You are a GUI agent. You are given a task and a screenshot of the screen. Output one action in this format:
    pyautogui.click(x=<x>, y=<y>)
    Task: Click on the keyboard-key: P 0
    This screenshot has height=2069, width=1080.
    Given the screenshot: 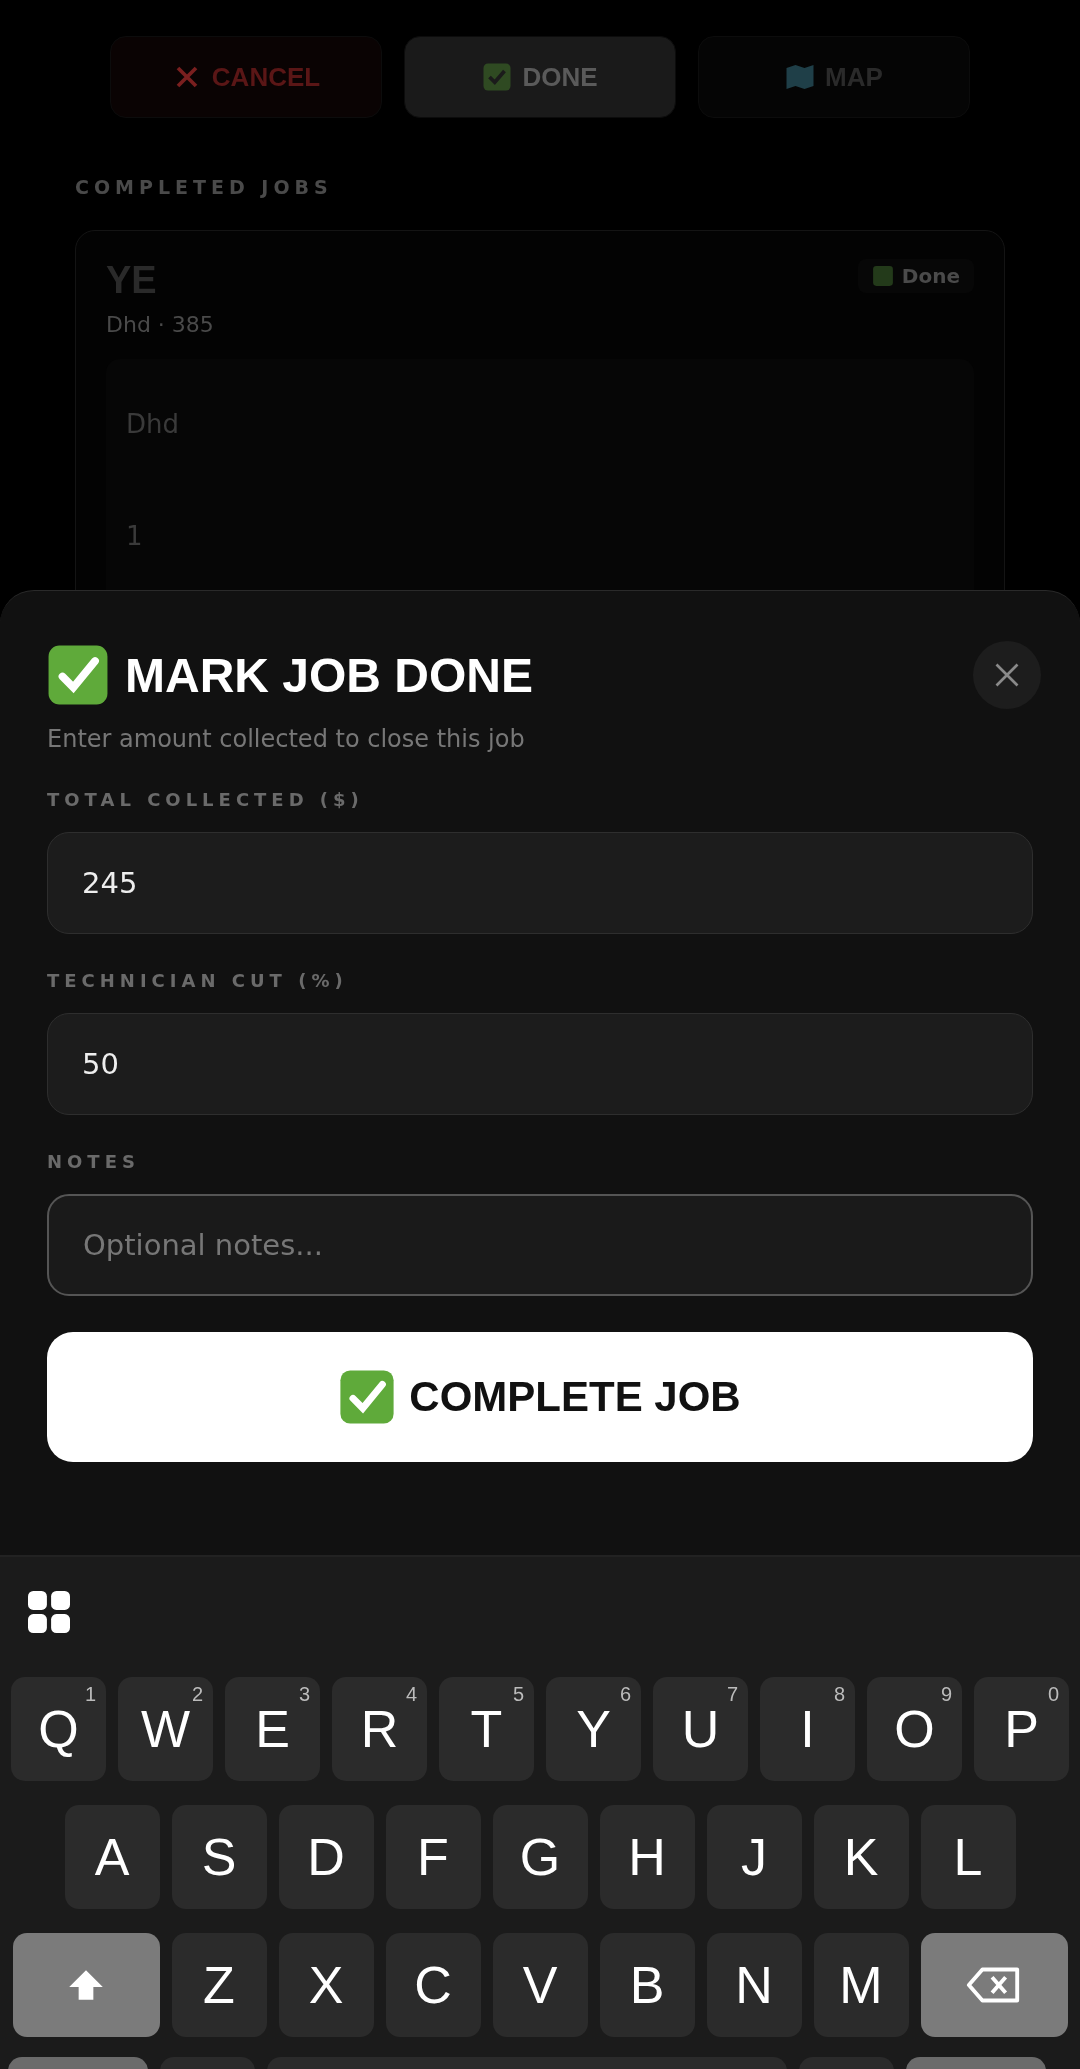 What is the action you would take?
    pyautogui.click(x=1021, y=1729)
    